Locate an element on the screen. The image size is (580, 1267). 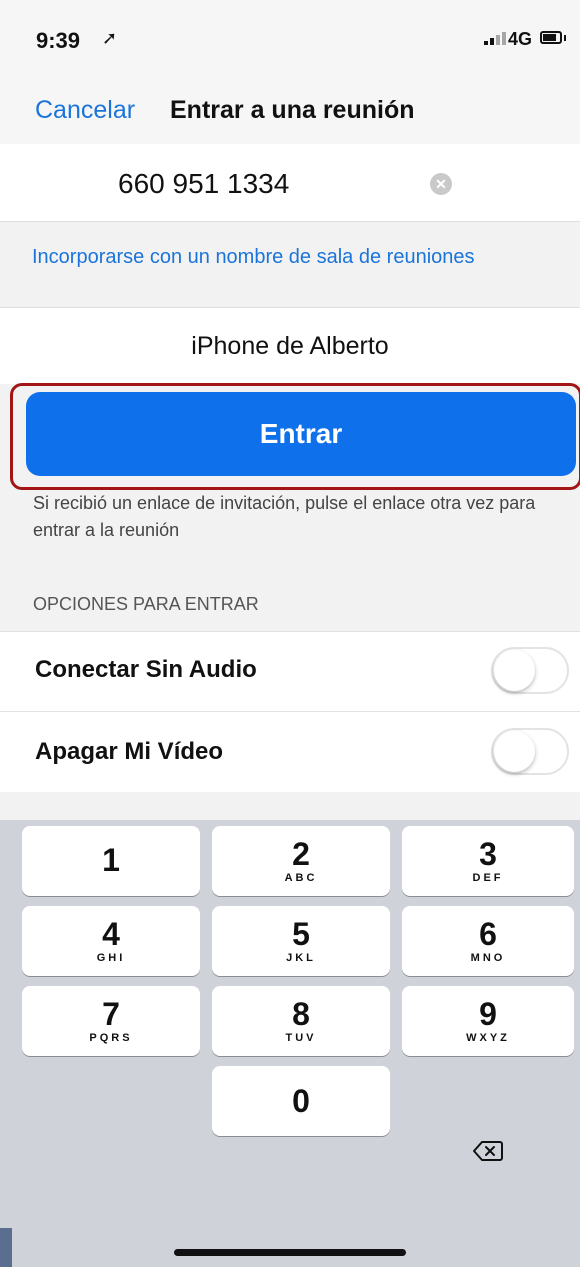
key-6: 6 MNO is located at coordinates (488, 941).